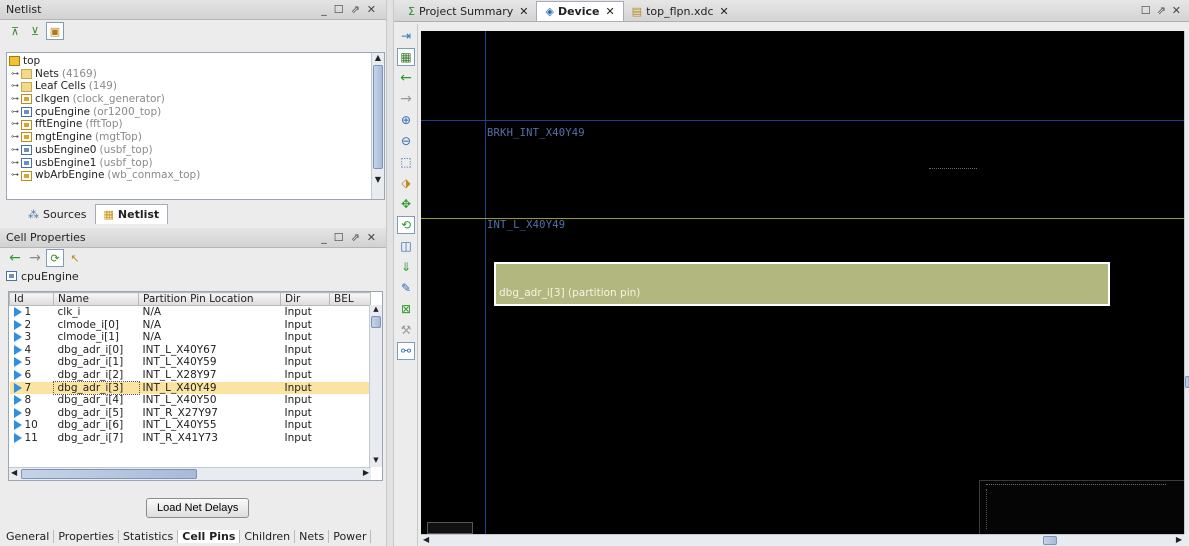  What do you see at coordinates (190, 388) in the screenshot?
I see `table-row: 7 dbg_adr_i[3] INT_L_X40Y49 Input` at bounding box center [190, 388].